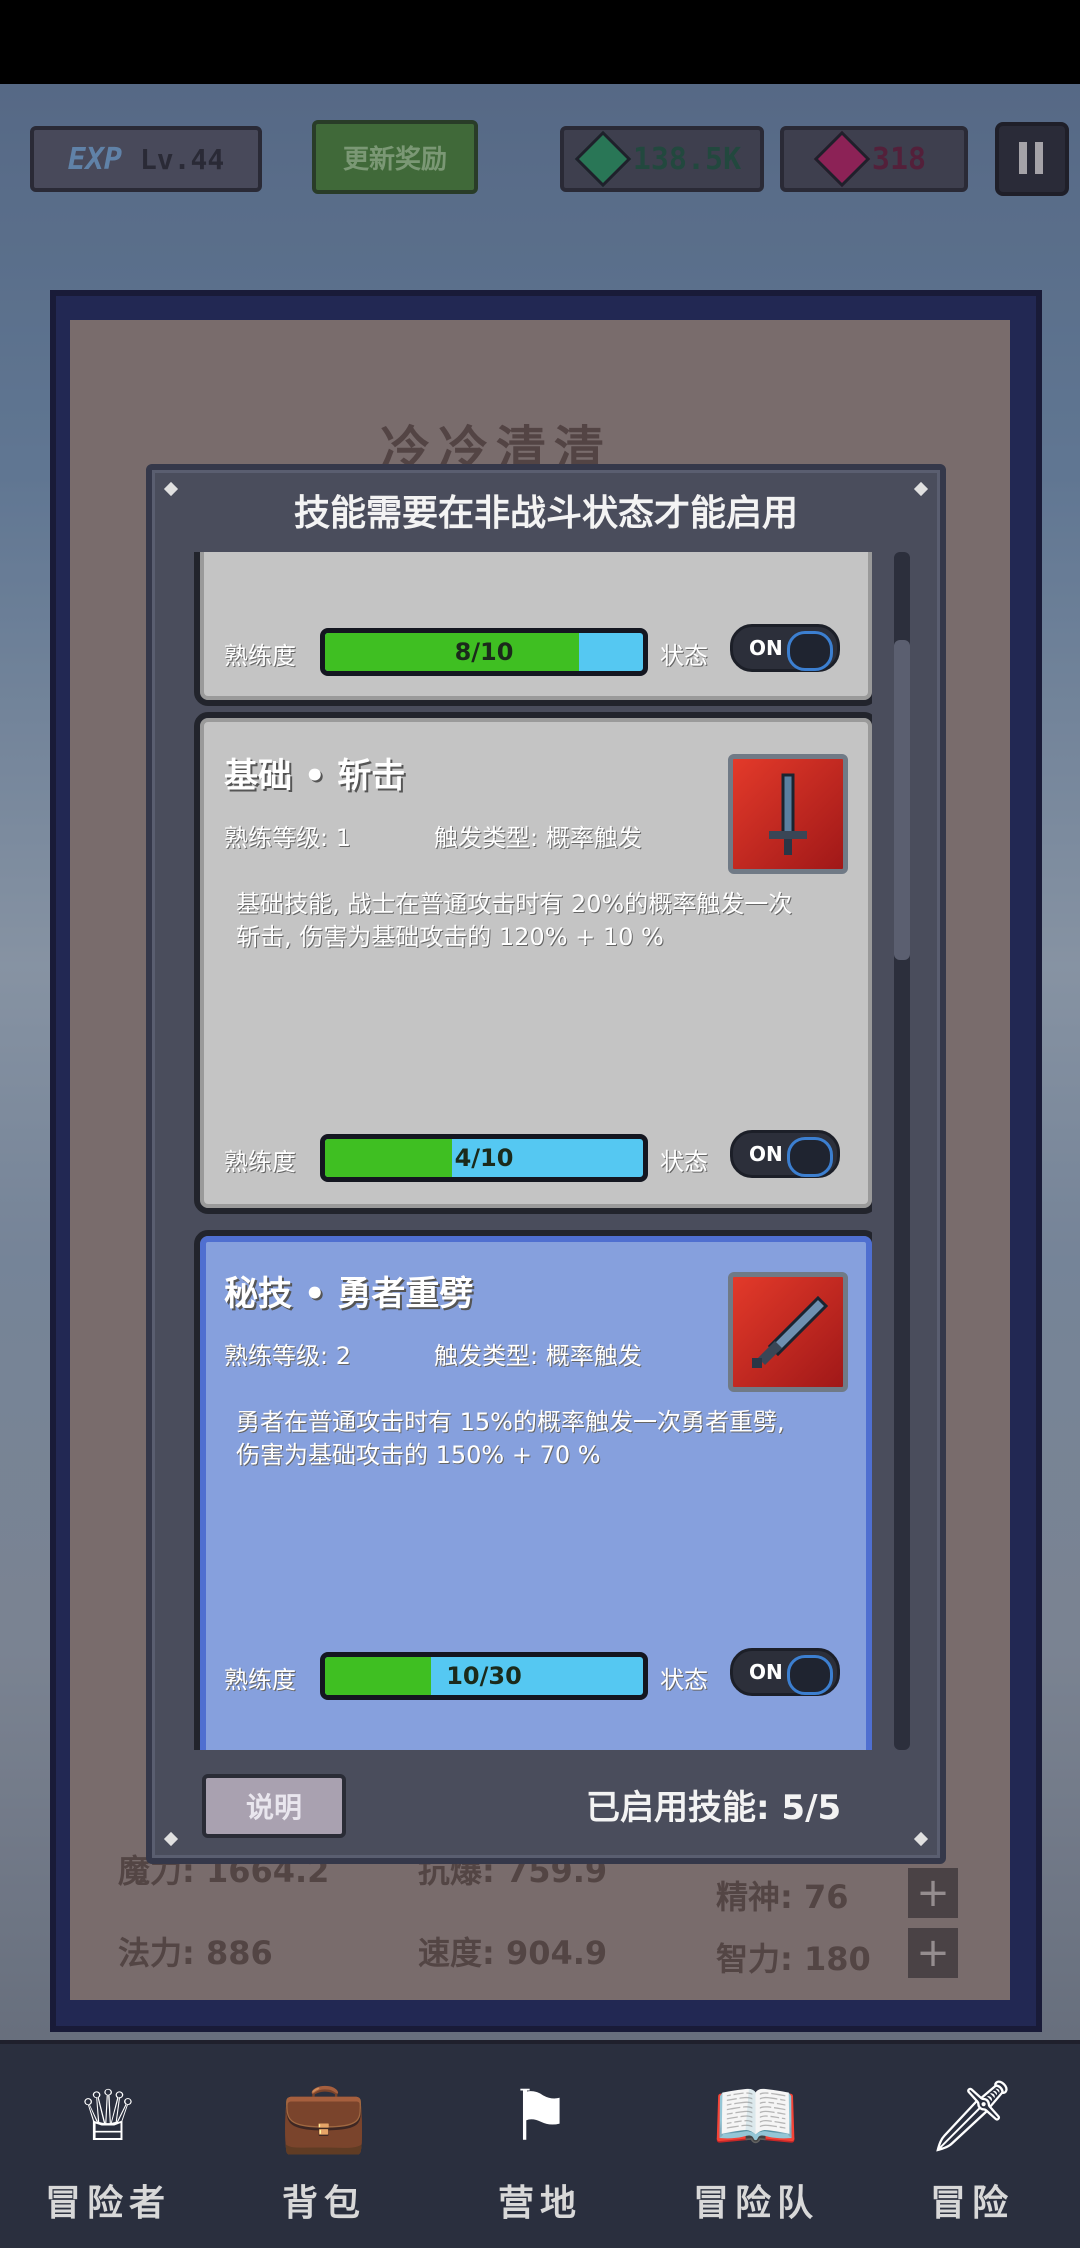 This screenshot has width=1080, height=2248. I want to click on nav-camp-label: 营地, so click(539, 2203).